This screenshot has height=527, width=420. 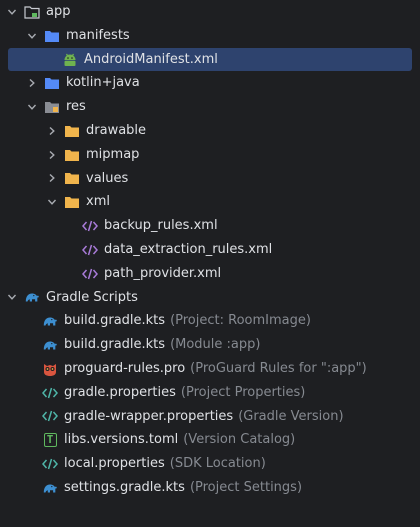 What do you see at coordinates (210, 179) in the screenshot?
I see `tree-node-values: values` at bounding box center [210, 179].